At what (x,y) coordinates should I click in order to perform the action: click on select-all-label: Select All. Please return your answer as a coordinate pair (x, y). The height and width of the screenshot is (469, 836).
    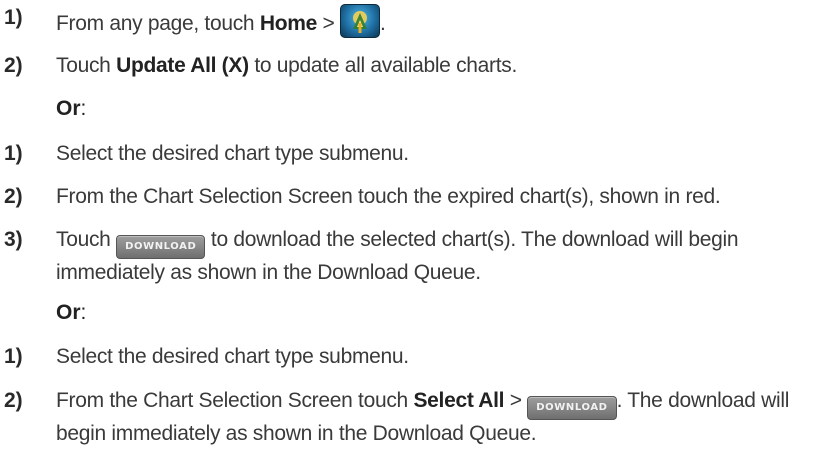
    Looking at the image, I should click on (459, 400).